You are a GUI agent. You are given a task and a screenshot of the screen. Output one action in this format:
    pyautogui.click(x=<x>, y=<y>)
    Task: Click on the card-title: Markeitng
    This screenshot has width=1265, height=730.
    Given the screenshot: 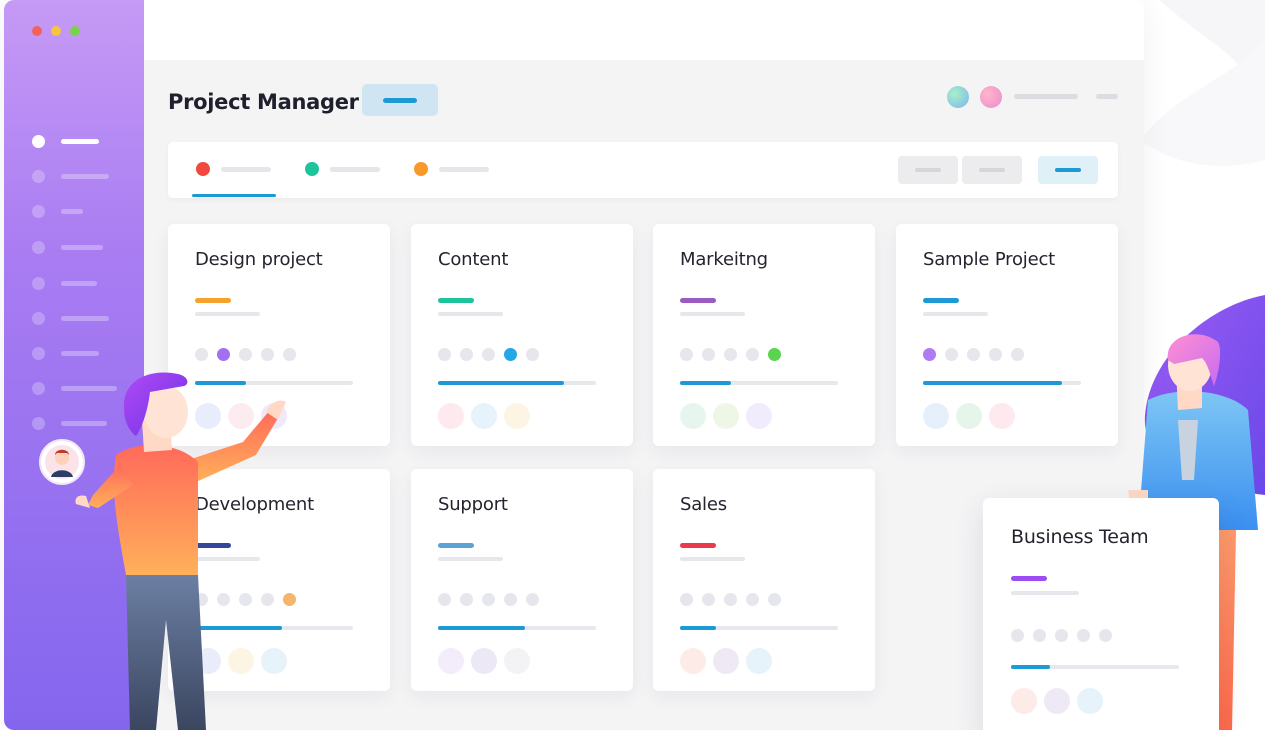 What is the action you would take?
    pyautogui.click(x=724, y=259)
    